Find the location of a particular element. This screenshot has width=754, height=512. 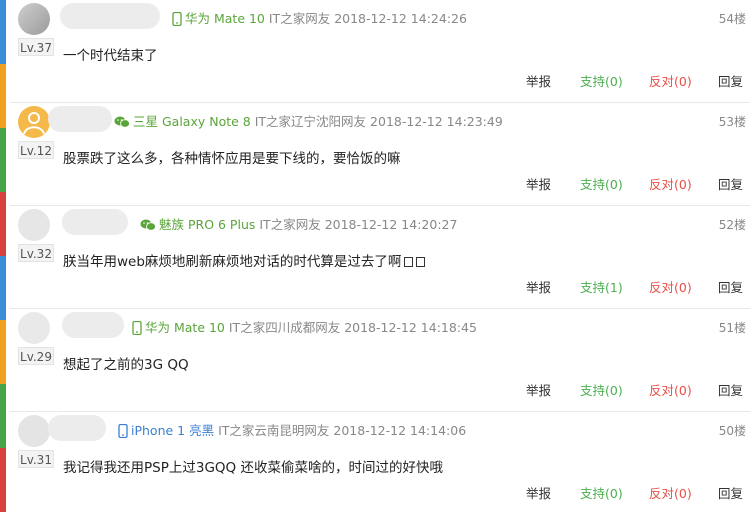

user-source: IT之家四川成都网友 is located at coordinates (284, 327).